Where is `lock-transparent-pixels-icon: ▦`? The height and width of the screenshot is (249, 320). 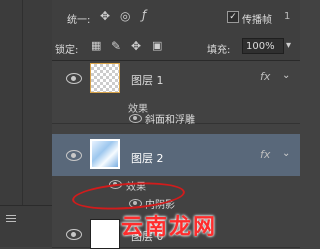 lock-transparent-pixels-icon: ▦ is located at coordinates (96, 46).